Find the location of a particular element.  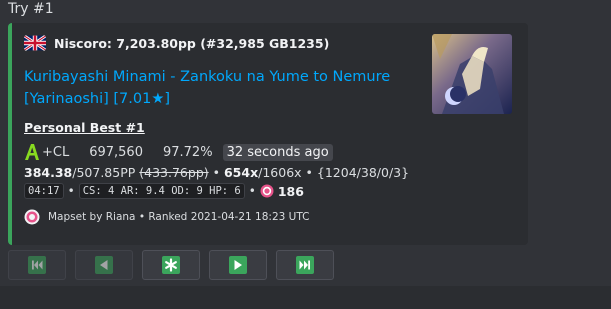

author-name: Niscoro: 7,203.80pp (#32,985 GB1235) is located at coordinates (191, 43).